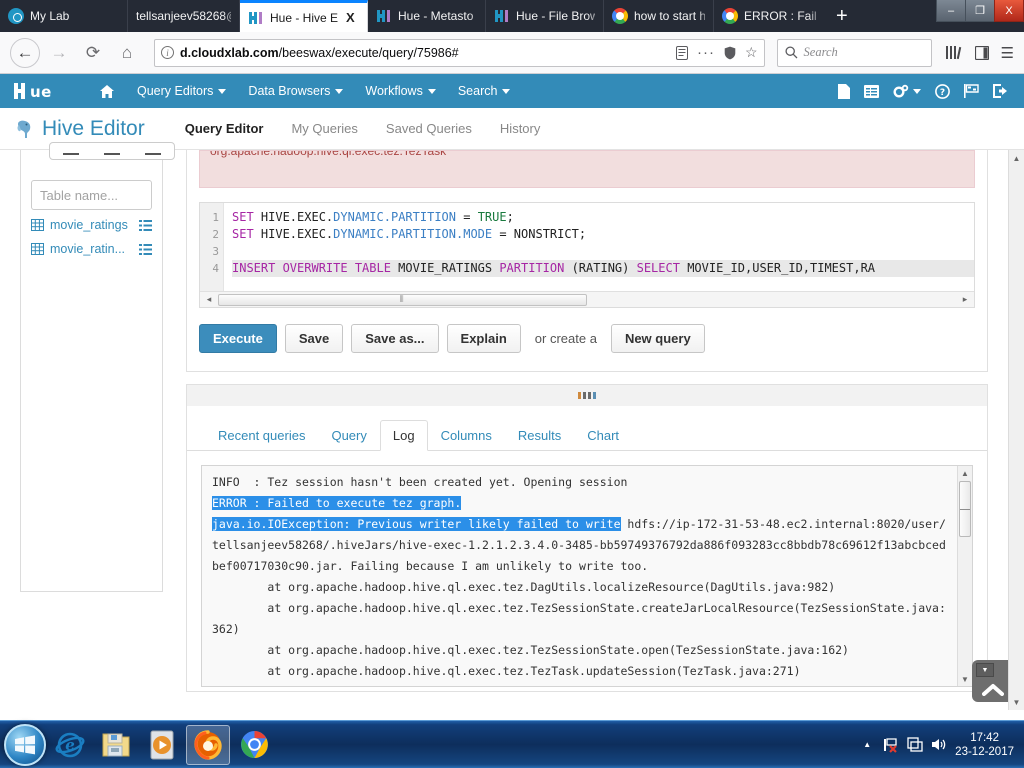 Image resolution: width=1024 pixels, height=768 pixels. I want to click on browser-tab-4: Hue - File Brow, so click(545, 16).